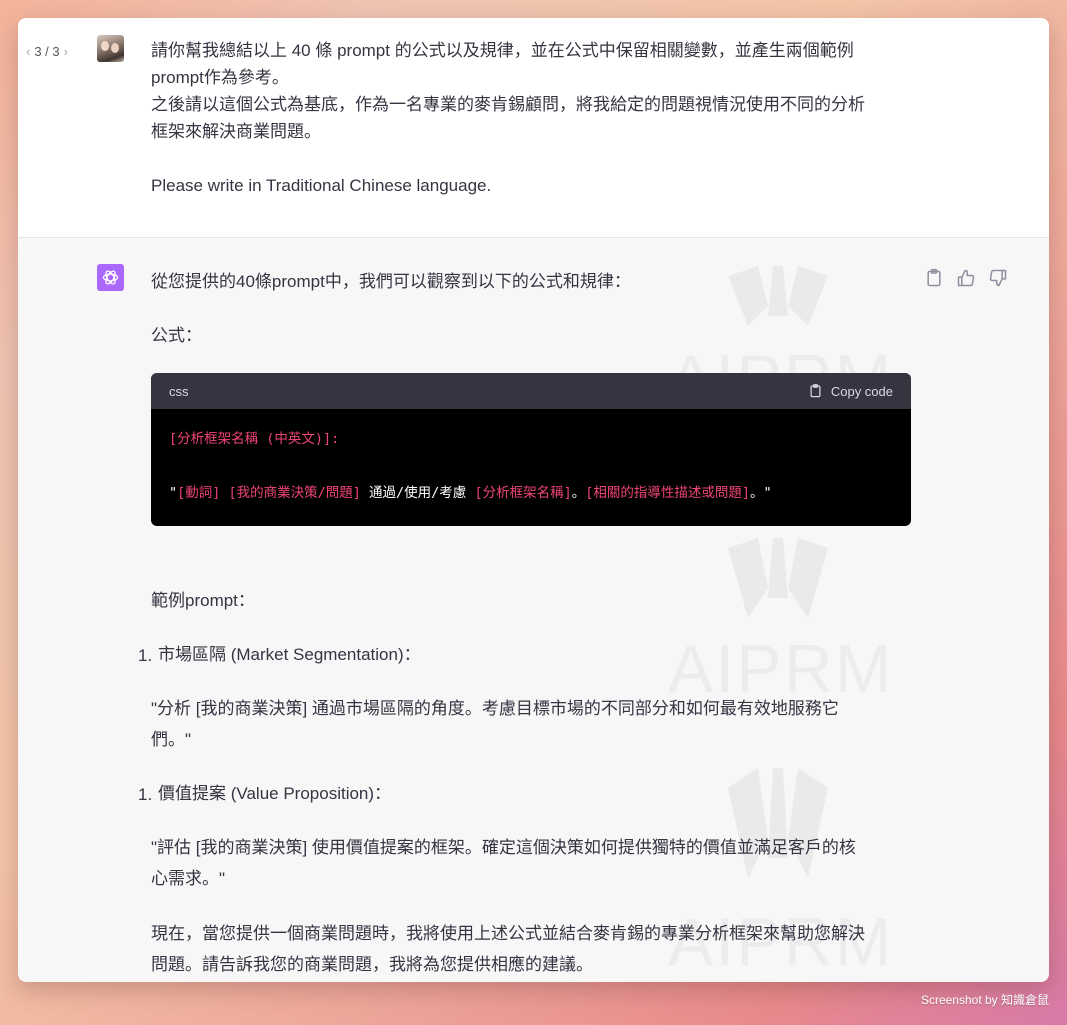  I want to click on assistant-avatar, so click(110, 277).